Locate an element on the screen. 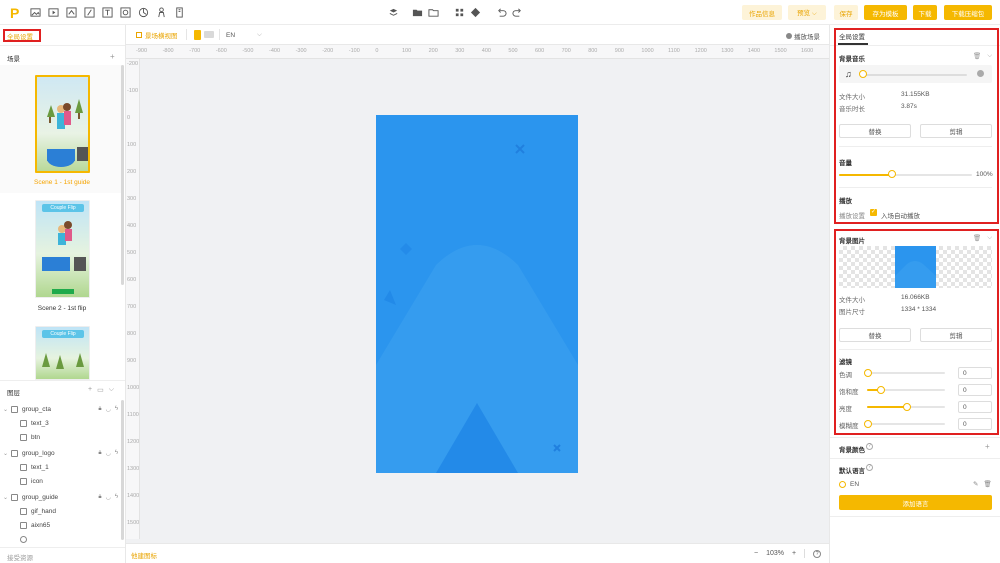 This screenshot has width=1000, height=563. music-duration-label: 音乐时长 is located at coordinates (852, 109).